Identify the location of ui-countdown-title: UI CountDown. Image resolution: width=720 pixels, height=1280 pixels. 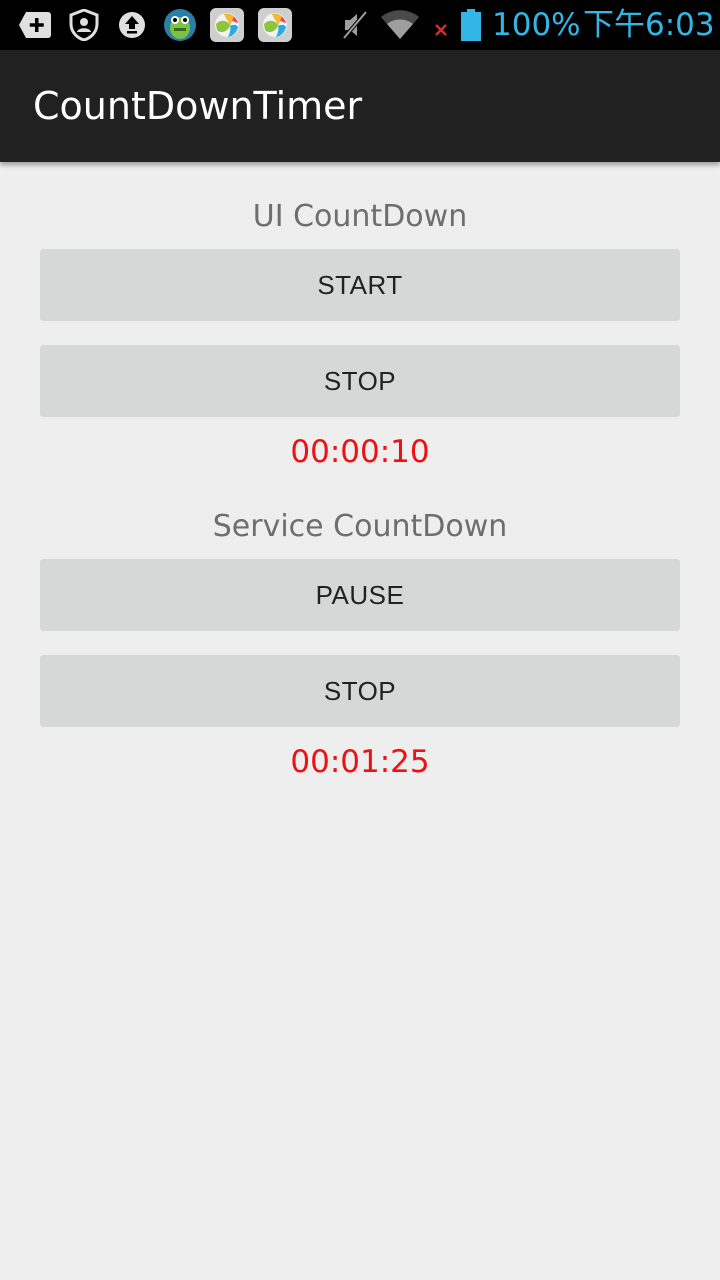
(360, 216).